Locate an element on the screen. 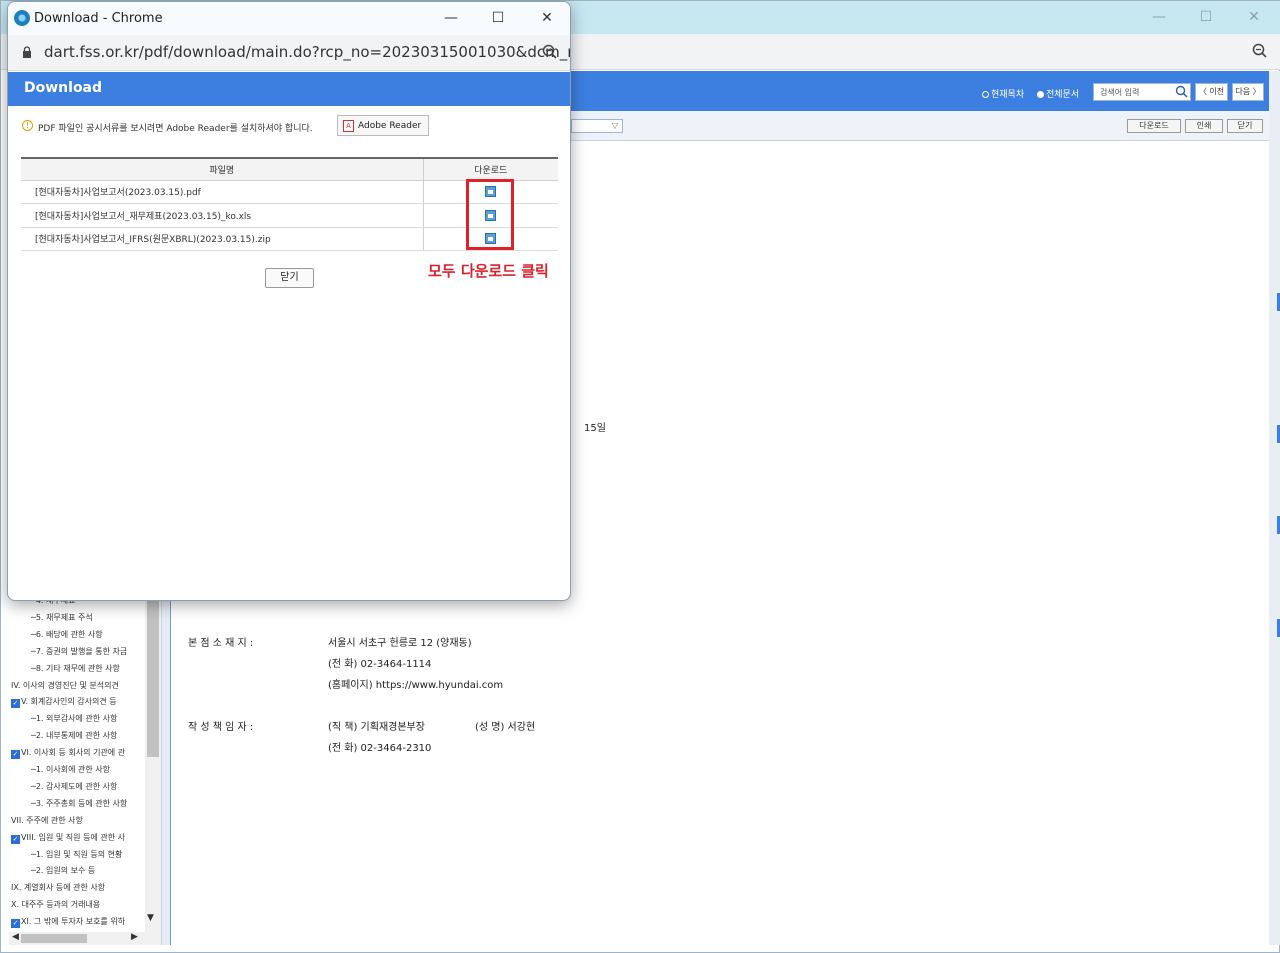 This screenshot has width=1280, height=953. scroll-left-icon: ◀ is located at coordinates (15, 937).